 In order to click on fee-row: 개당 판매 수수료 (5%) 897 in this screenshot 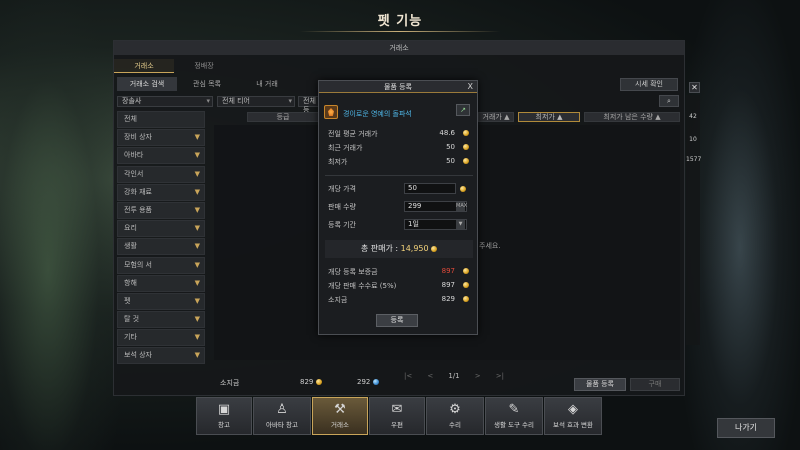, I will do `click(399, 286)`.